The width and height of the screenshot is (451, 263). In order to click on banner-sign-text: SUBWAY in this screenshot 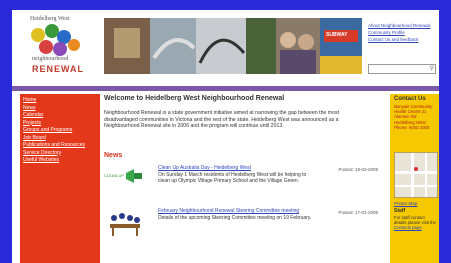, I will do `click(337, 35)`.